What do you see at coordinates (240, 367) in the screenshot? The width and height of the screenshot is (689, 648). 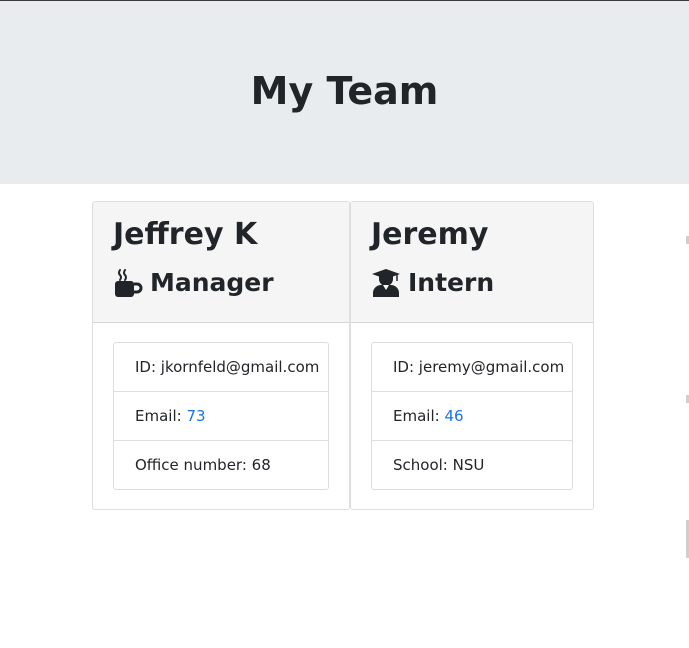 I see `id-value: jkornfeld@gmail.com` at bounding box center [240, 367].